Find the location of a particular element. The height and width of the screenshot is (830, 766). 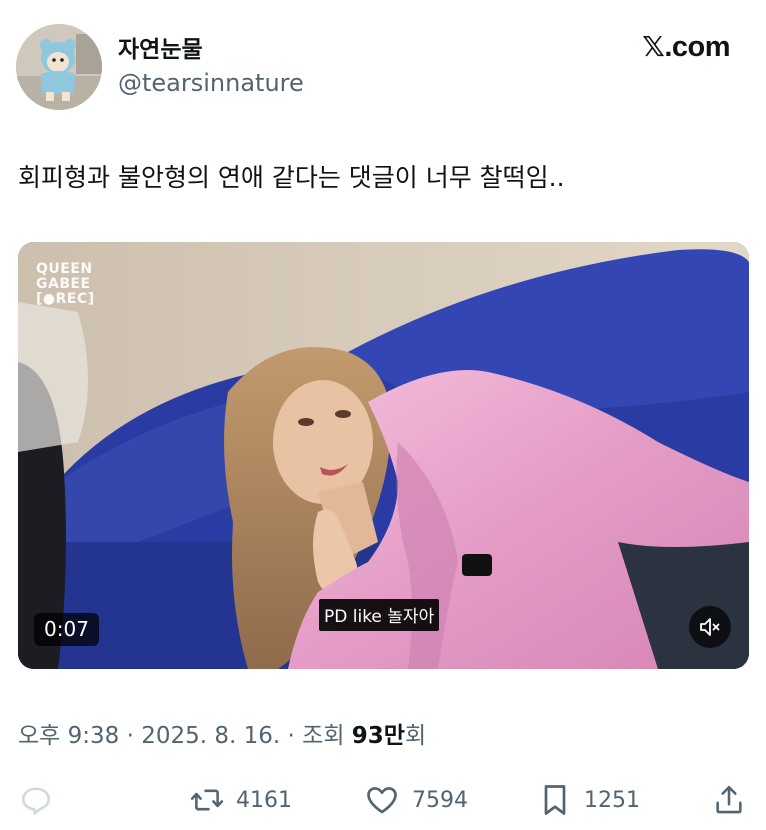

bookmark-icon is located at coordinates (555, 800).